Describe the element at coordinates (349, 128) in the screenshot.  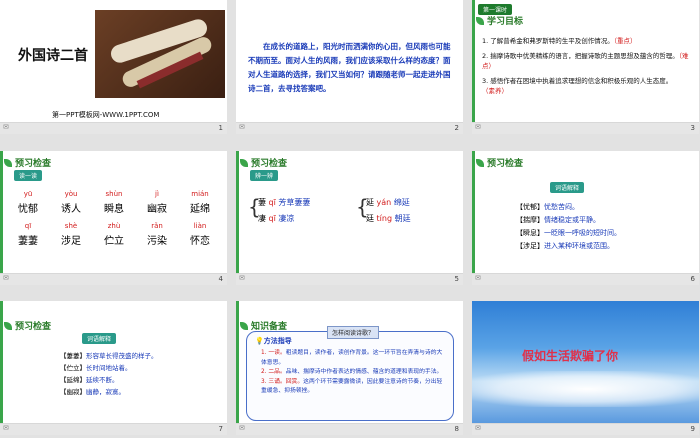
I see `slide-footer: ✉ 2` at that location.